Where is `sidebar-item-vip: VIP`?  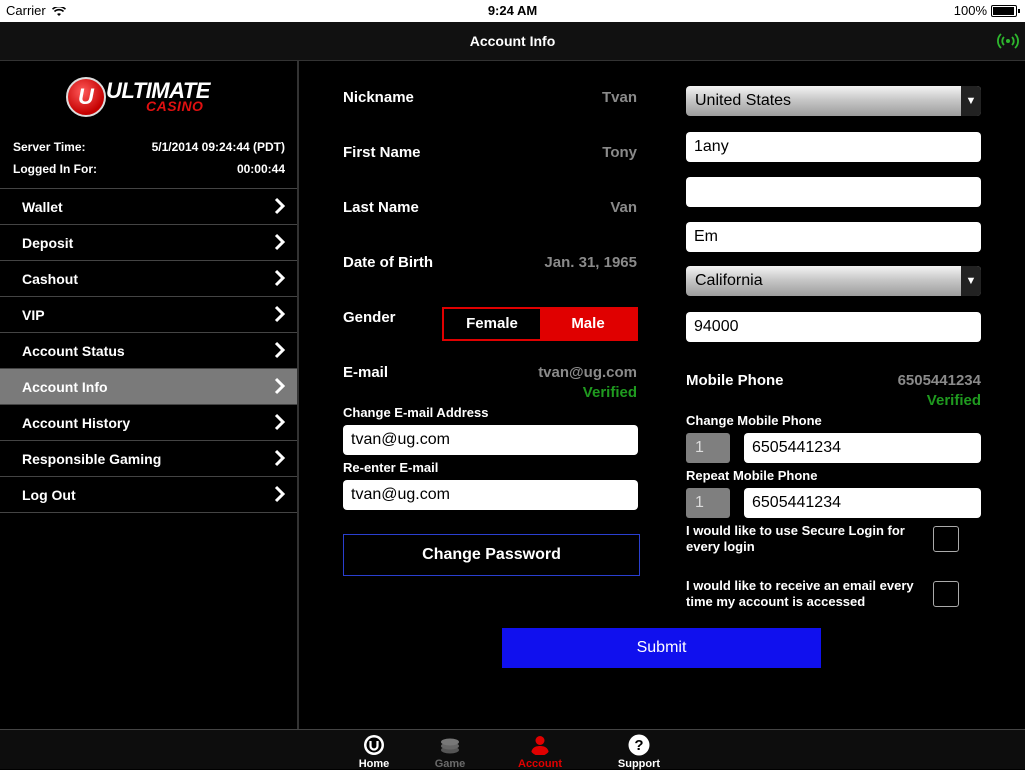 sidebar-item-vip: VIP is located at coordinates (148, 314).